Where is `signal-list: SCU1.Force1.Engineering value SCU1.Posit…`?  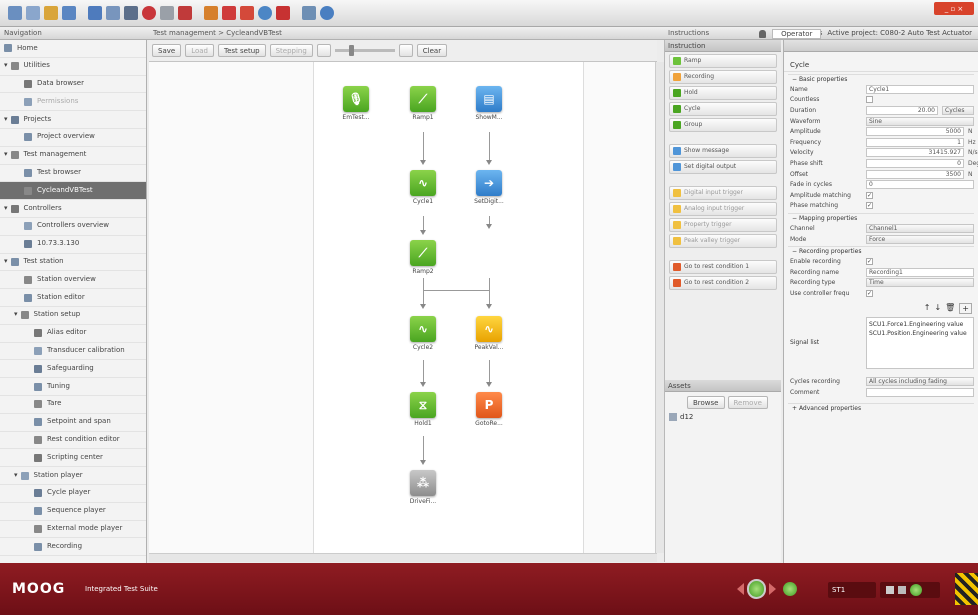
signal-list: SCU1.Force1.Engineering value SCU1.Posit… is located at coordinates (920, 342).